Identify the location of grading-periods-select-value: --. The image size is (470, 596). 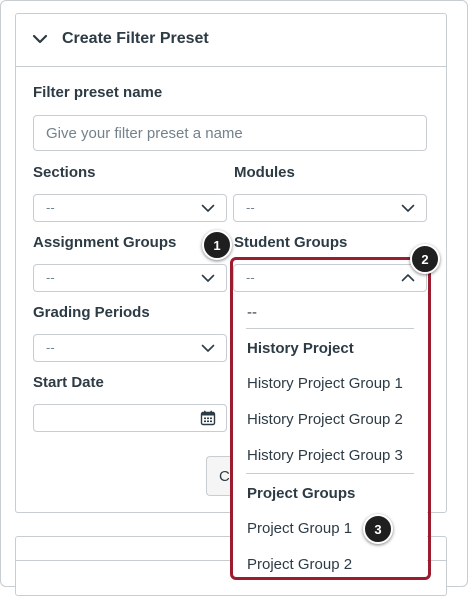
(50, 347).